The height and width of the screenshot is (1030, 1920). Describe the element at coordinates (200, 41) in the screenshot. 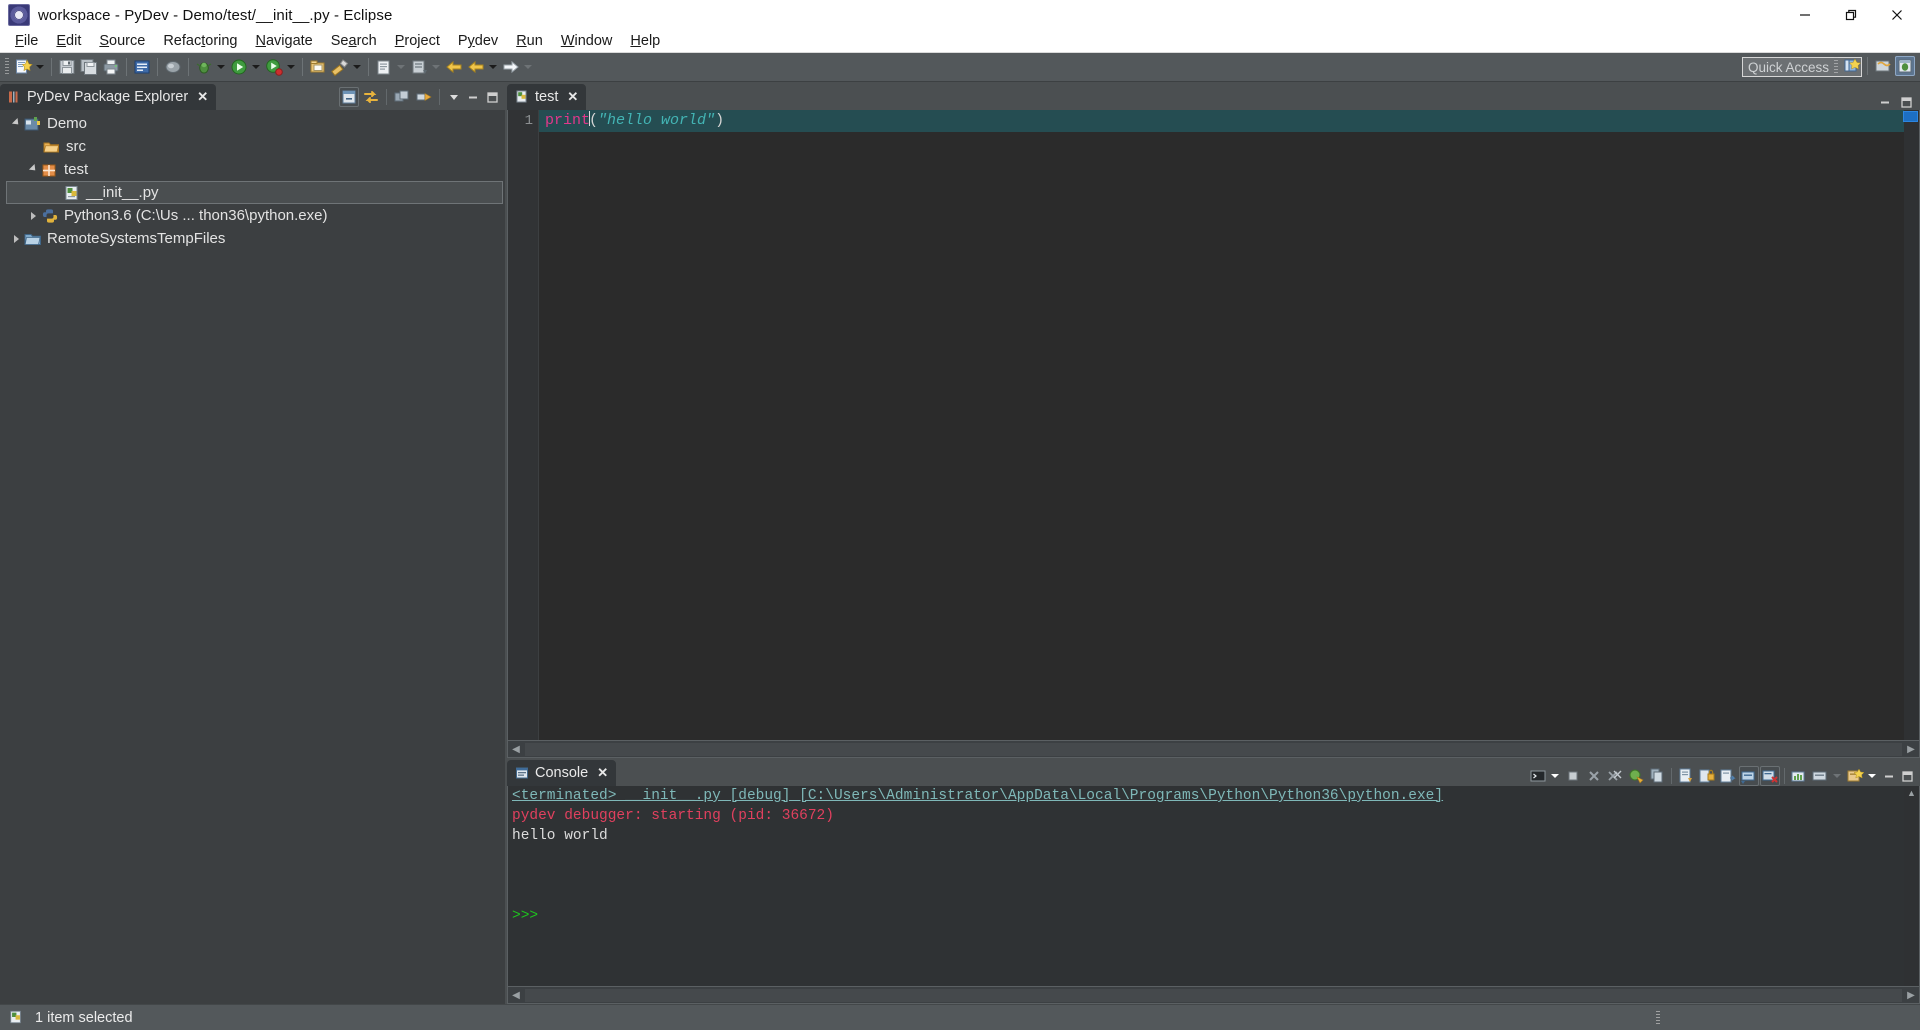

I see `menu-refactoring: Refactoring` at that location.